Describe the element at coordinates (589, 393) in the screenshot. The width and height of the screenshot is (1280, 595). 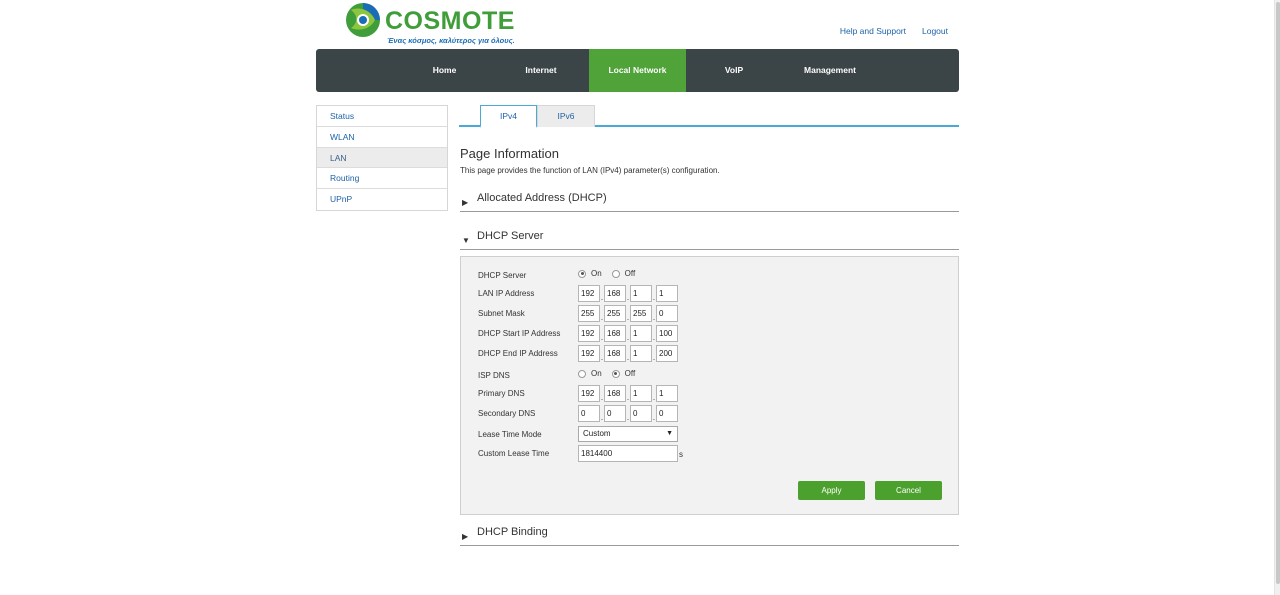
I see `primary-dns-octet-1: 192` at that location.